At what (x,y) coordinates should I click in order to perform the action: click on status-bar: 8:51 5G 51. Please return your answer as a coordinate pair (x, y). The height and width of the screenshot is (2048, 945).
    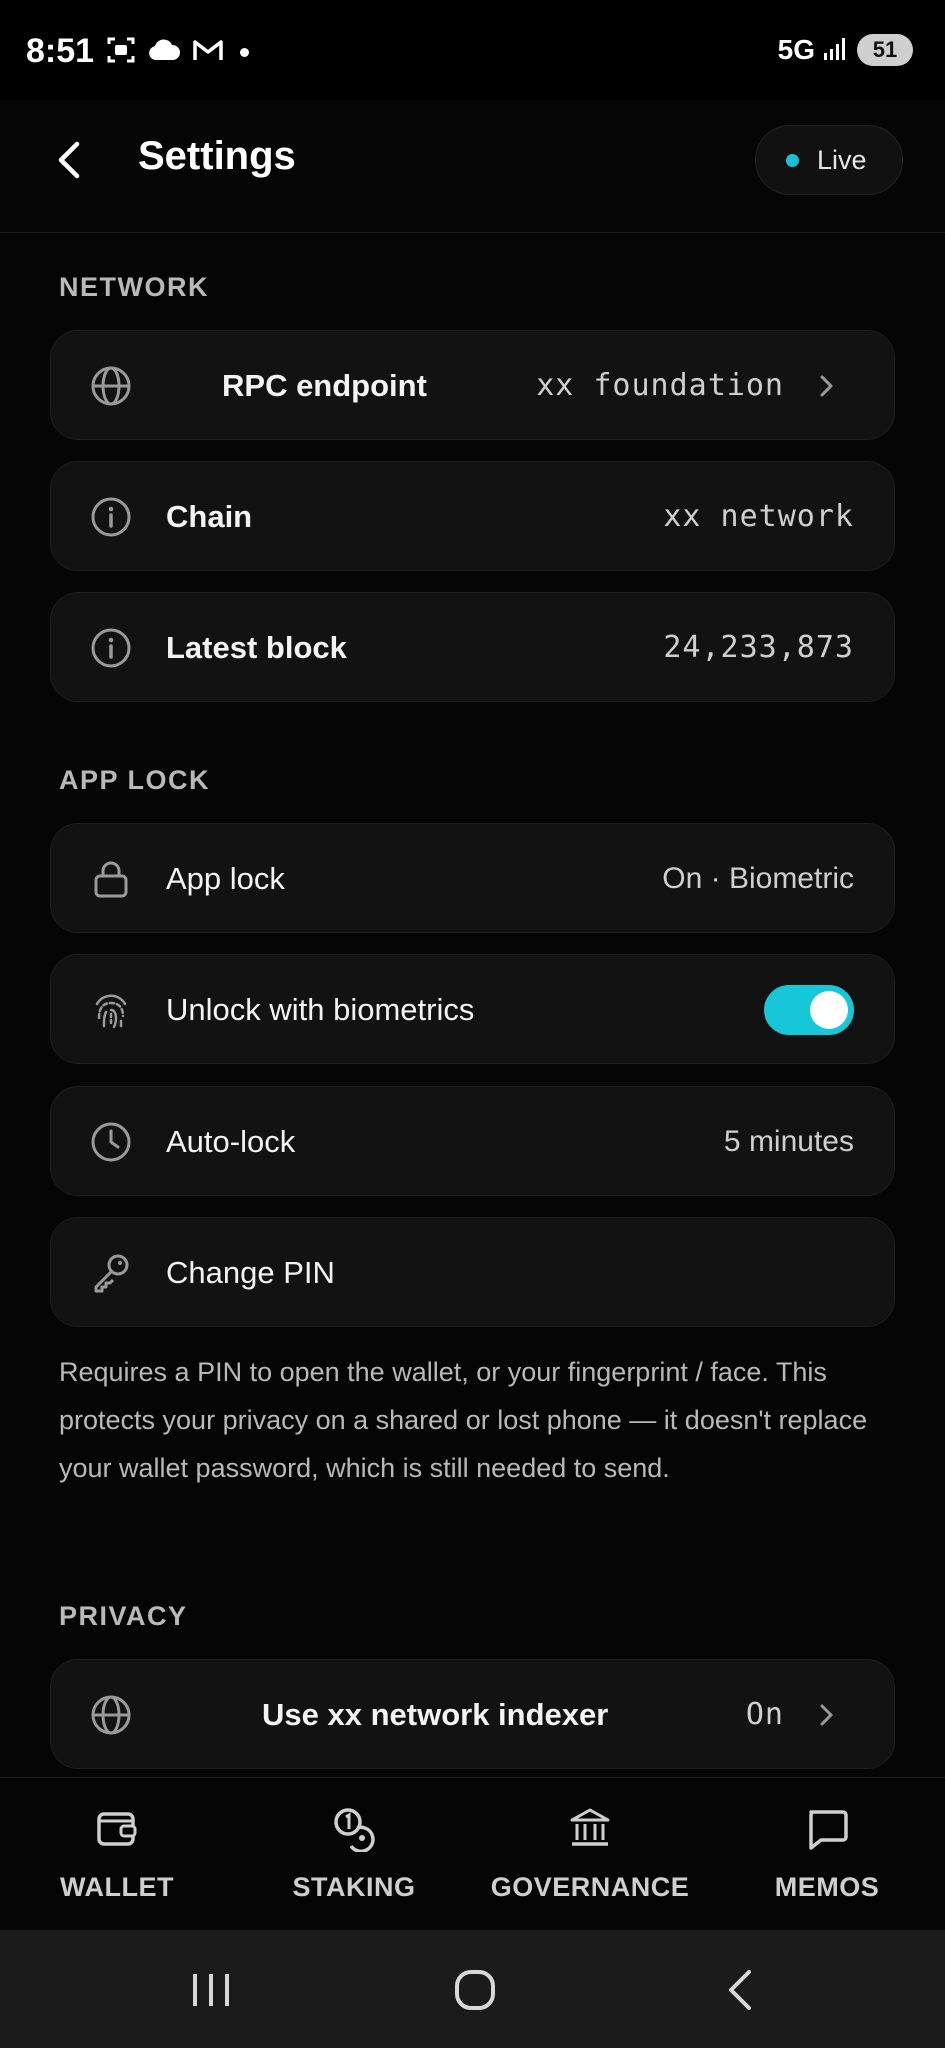
    Looking at the image, I should click on (472, 50).